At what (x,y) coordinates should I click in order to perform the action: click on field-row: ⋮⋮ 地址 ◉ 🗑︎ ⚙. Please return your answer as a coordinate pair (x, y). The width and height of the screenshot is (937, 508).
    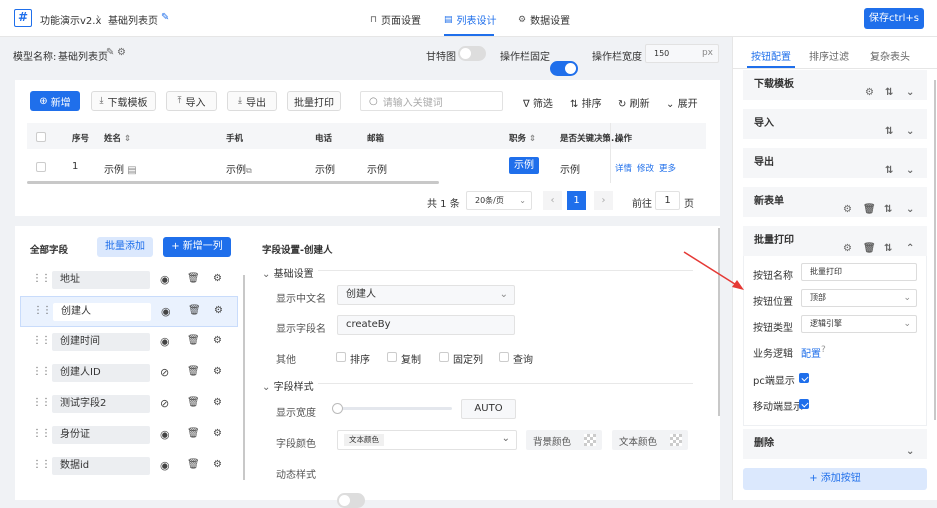
    Looking at the image, I should click on (129, 280).